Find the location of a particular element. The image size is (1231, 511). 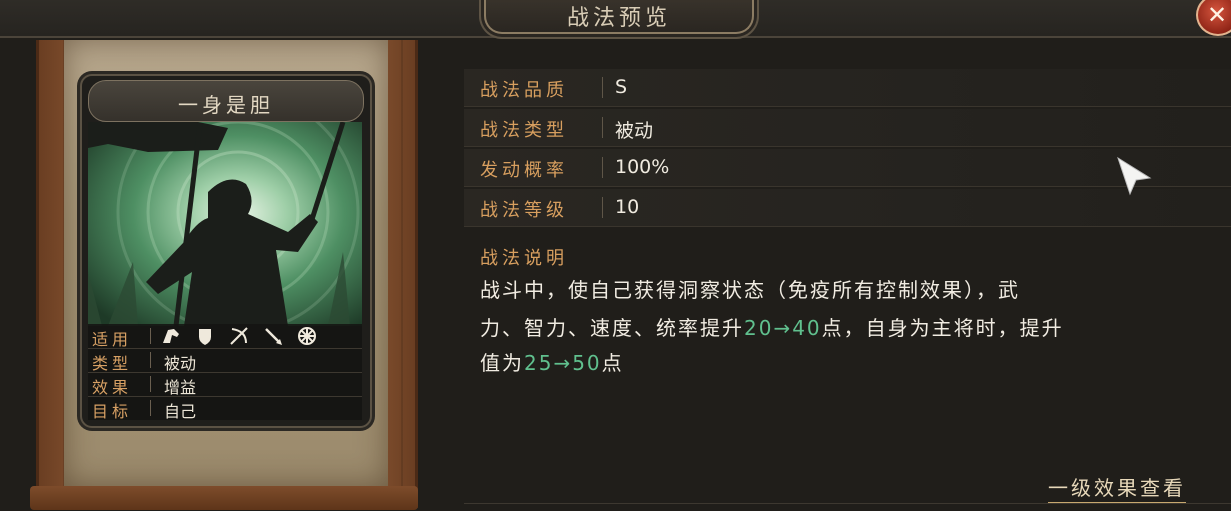

info-value: 被动 is located at coordinates (634, 131).